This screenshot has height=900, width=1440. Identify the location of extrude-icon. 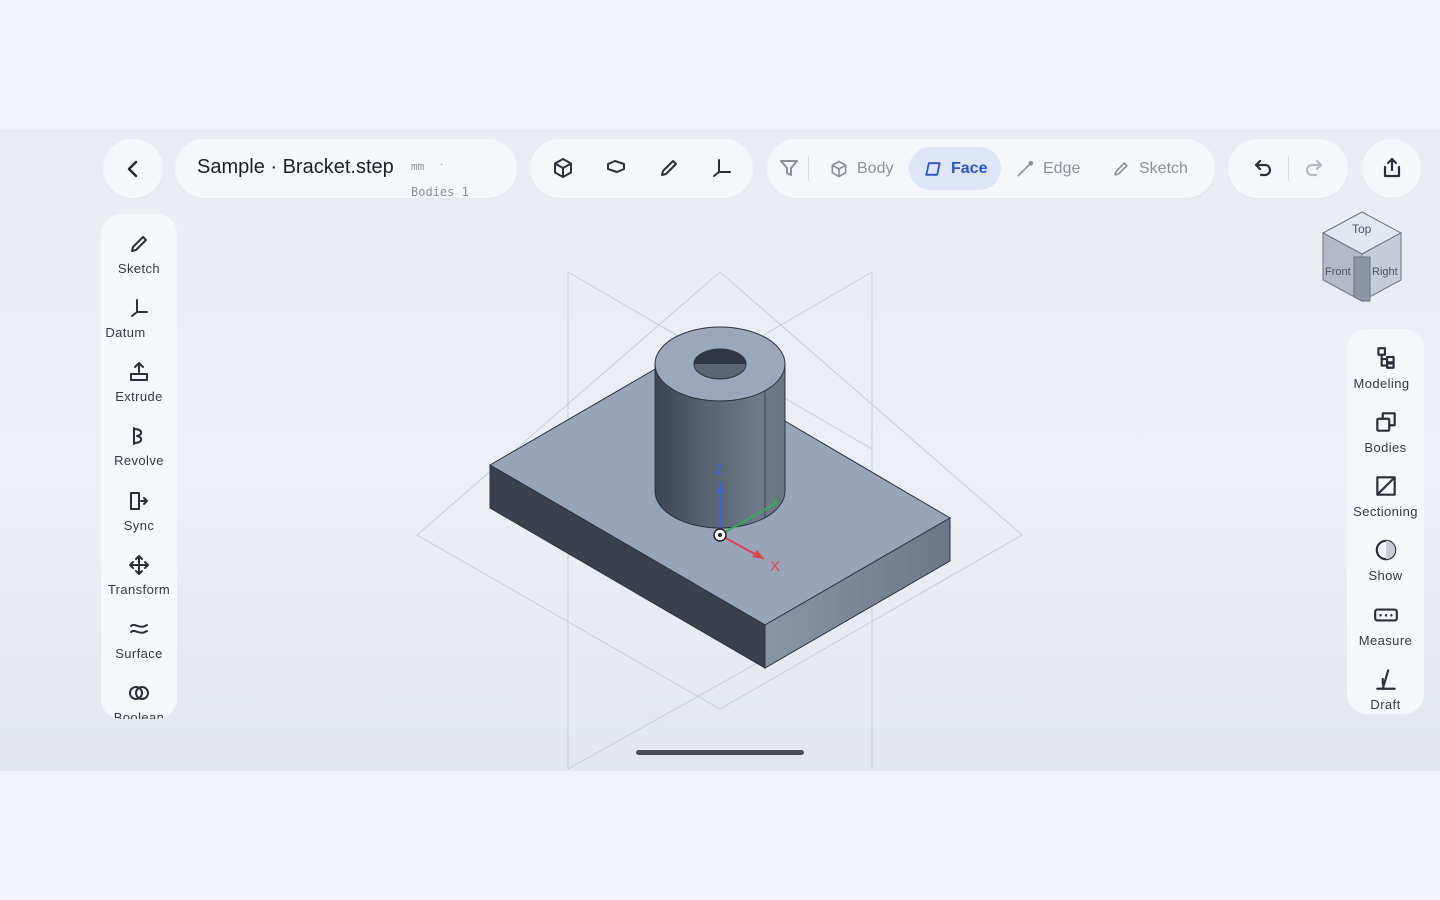
(139, 371).